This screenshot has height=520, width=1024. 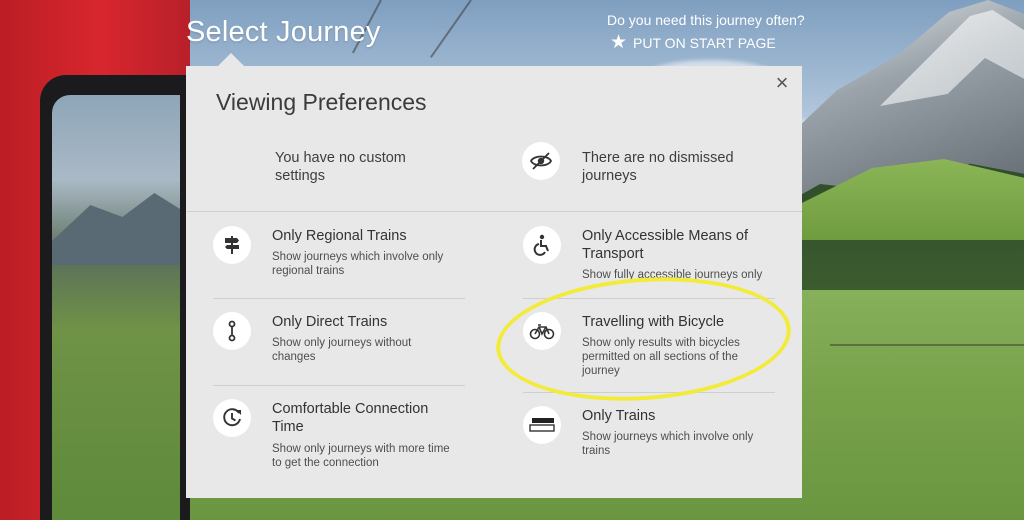 I want to click on clock-icon, so click(x=232, y=418).